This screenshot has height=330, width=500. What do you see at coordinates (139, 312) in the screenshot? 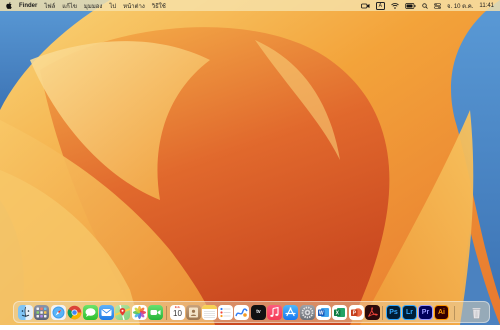
I see `photos-icon` at bounding box center [139, 312].